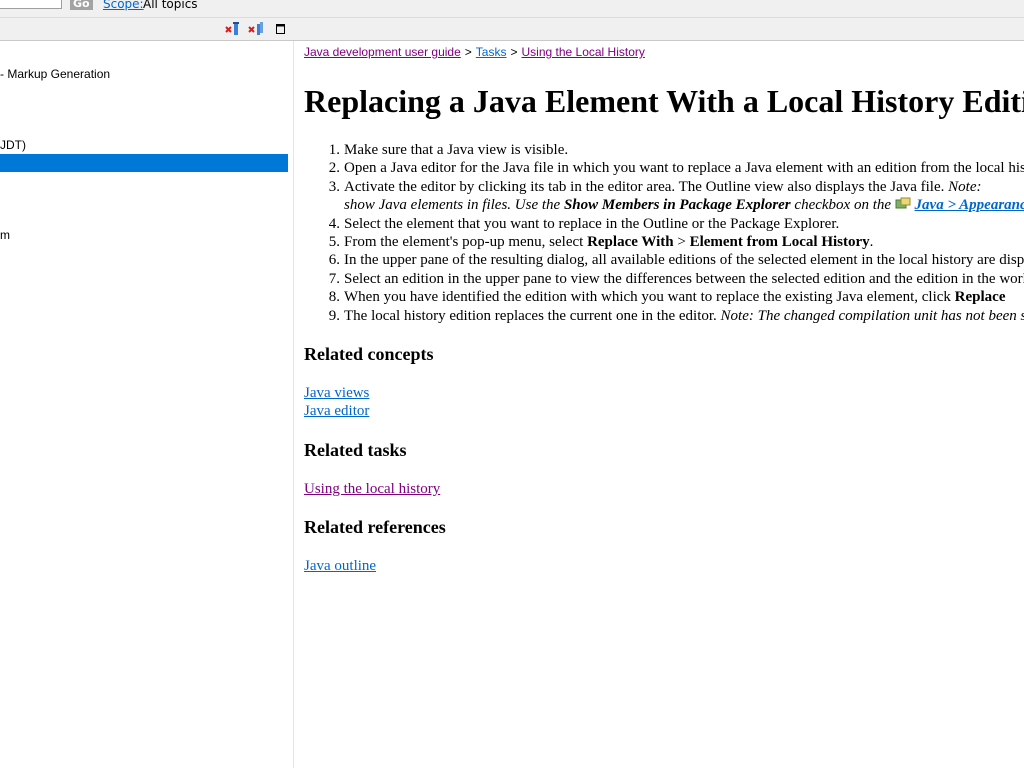 The width and height of the screenshot is (1024, 768). I want to click on preferences-icon, so click(903, 204).